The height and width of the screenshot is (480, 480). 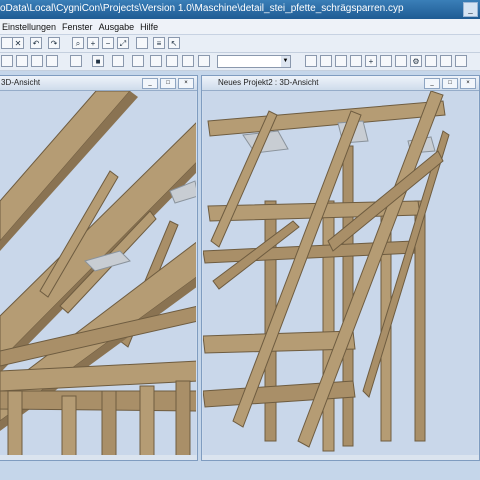 I want to click on zoom-icon: ⌕, so click(x=78, y=43).